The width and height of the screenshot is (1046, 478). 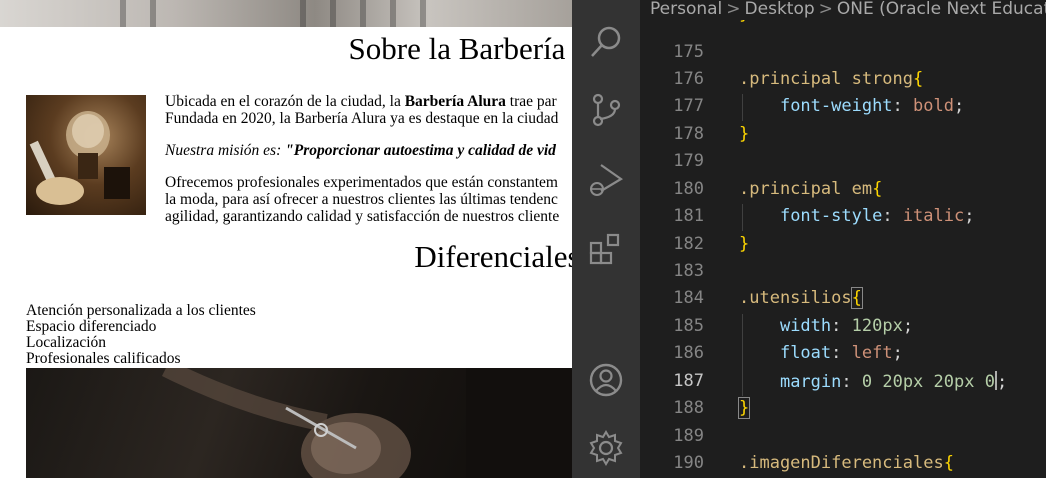 I want to click on open-brace-matched: {, so click(x=856, y=298).